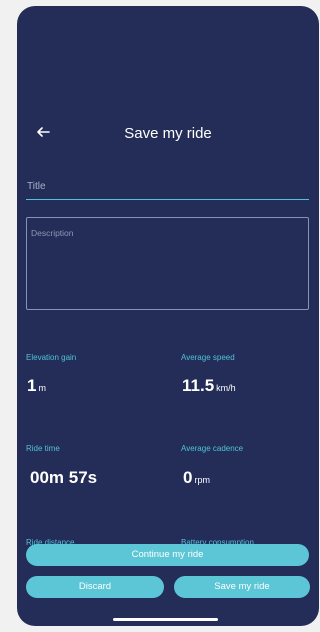  I want to click on average-speed-value: 11.5 km/h, so click(209, 386).